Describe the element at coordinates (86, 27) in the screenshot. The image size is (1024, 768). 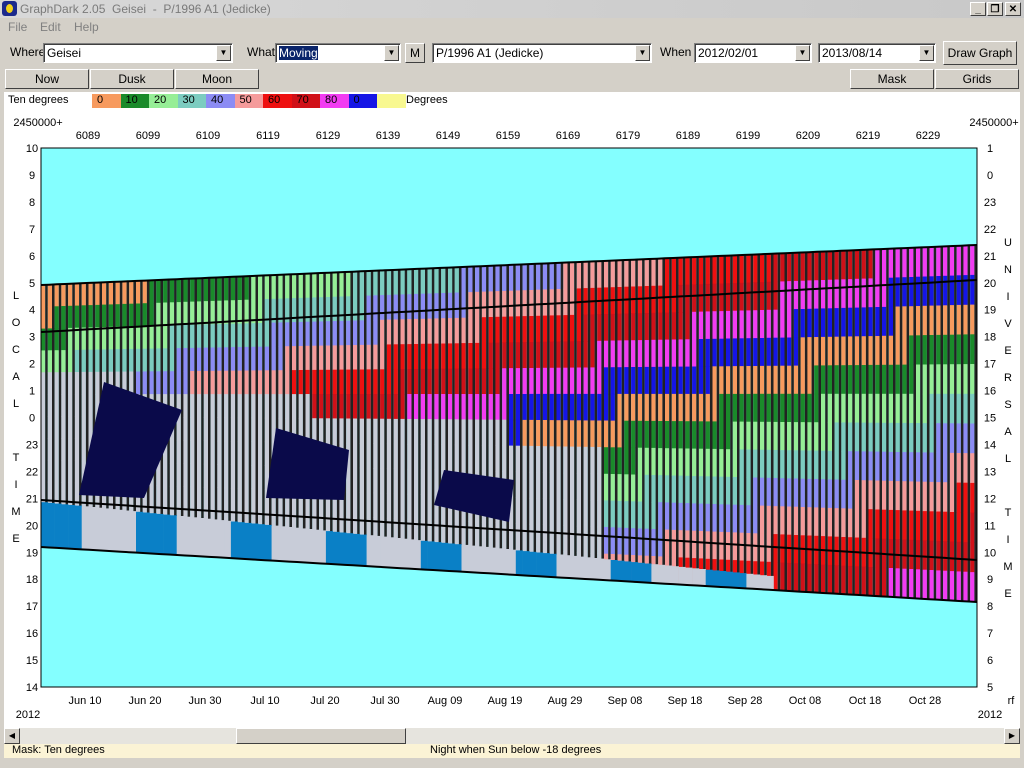
I see `menu-help: Help` at that location.